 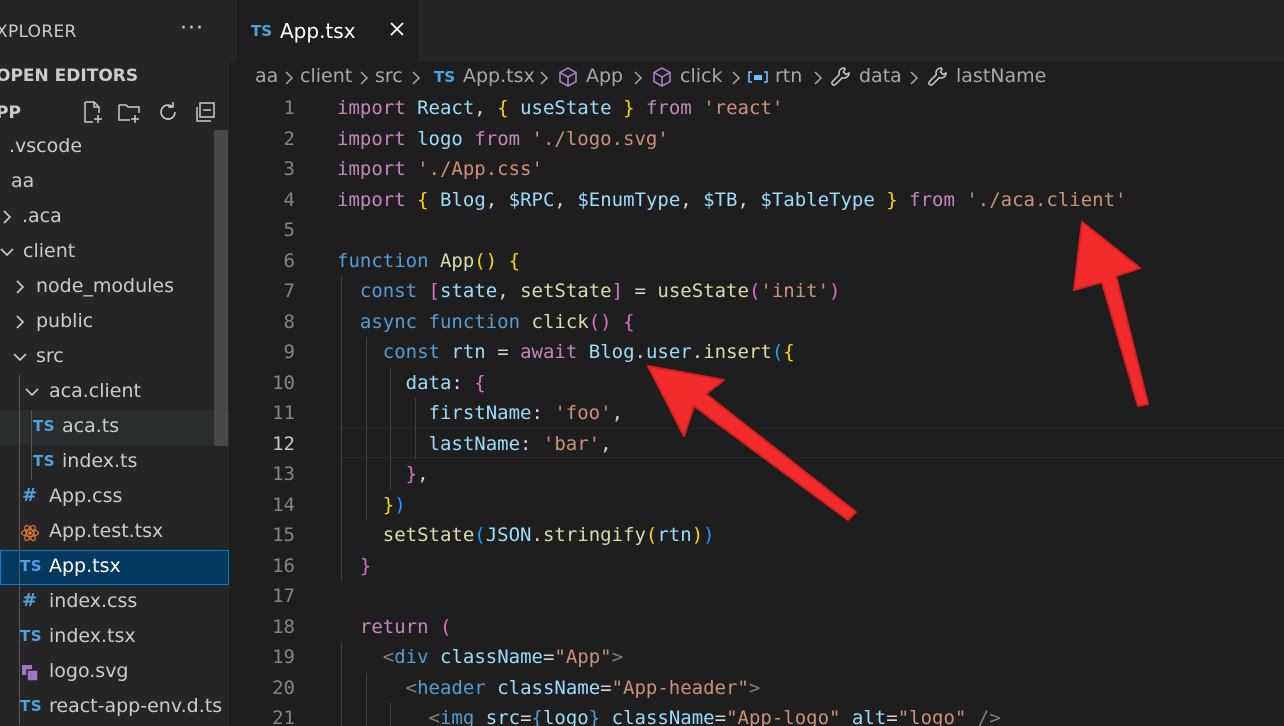 I want to click on tree-item-label: logo.svg, so click(x=89, y=671).